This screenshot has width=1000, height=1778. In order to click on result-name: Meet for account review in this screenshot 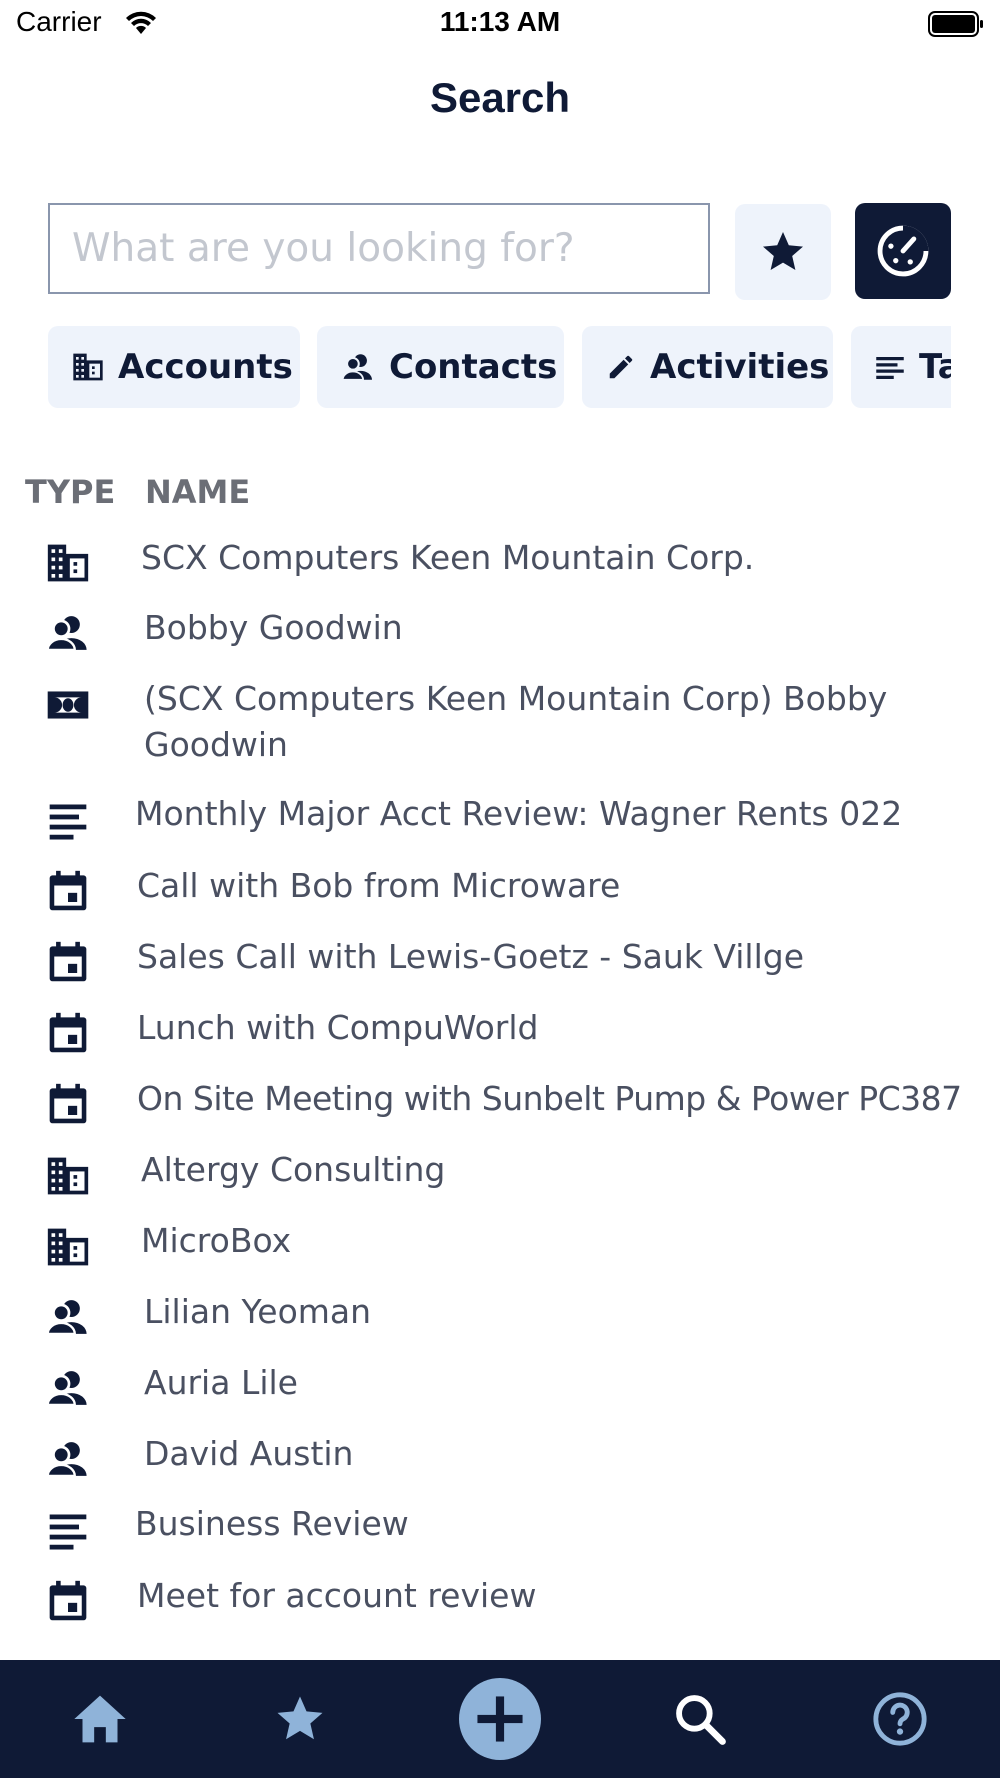, I will do `click(337, 1595)`.